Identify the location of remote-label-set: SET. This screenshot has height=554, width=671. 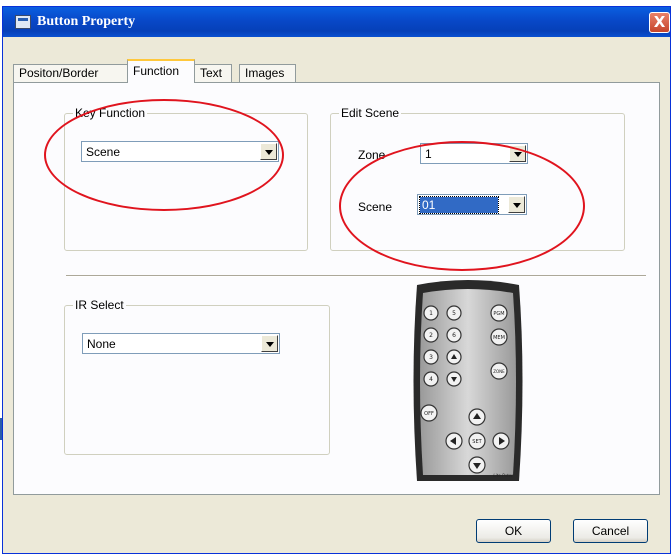
(477, 442).